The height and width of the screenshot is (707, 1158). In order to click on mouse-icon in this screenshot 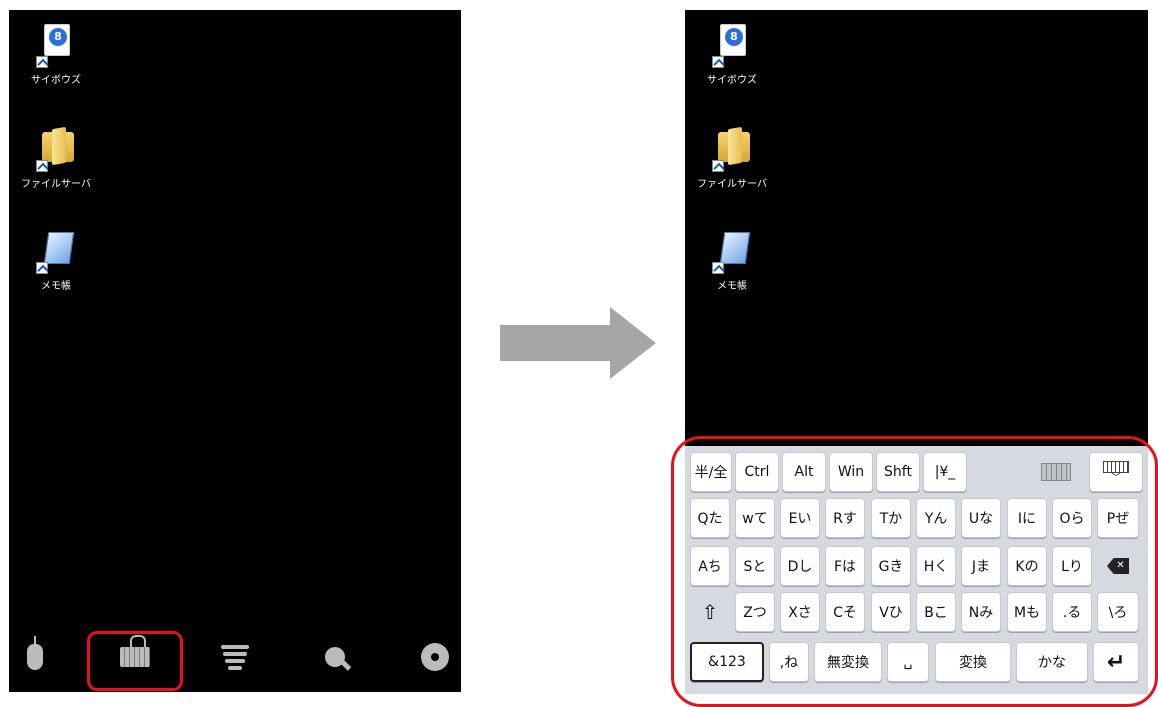, I will do `click(35, 653)`.